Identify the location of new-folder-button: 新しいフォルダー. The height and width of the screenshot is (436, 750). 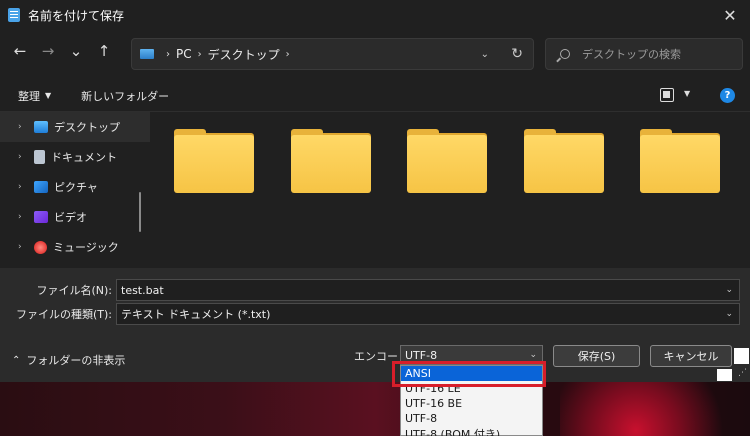
(110, 96).